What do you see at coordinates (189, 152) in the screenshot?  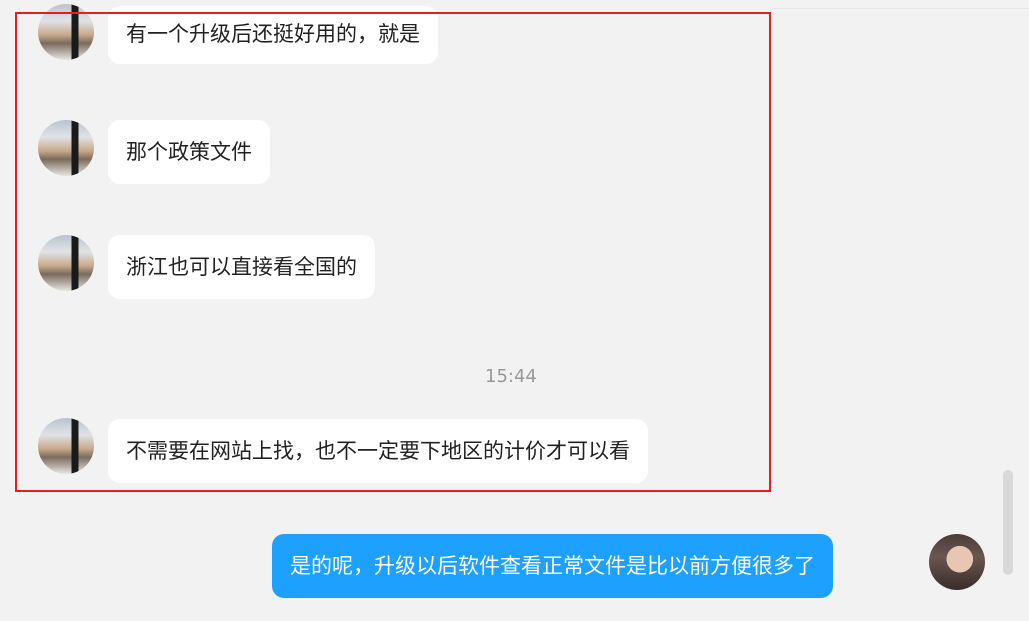 I see `message-bubble: 那个政策文件` at bounding box center [189, 152].